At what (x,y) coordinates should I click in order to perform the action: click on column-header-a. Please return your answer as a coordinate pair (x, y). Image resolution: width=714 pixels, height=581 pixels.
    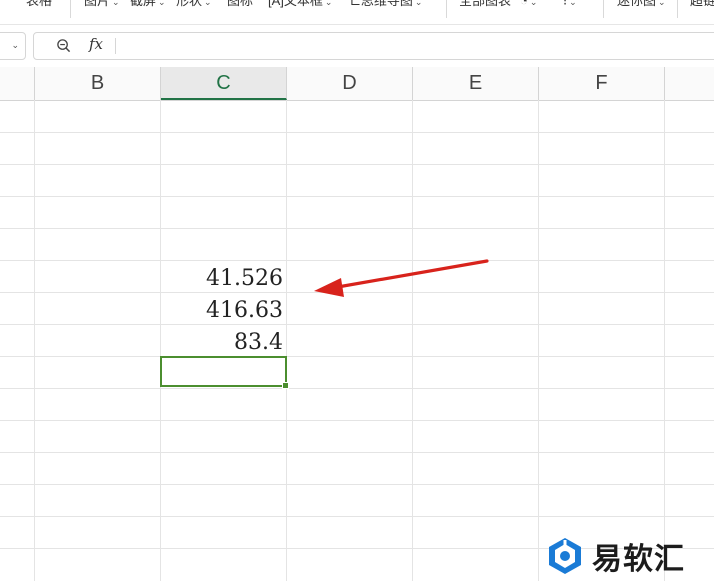
    Looking at the image, I should click on (17, 83).